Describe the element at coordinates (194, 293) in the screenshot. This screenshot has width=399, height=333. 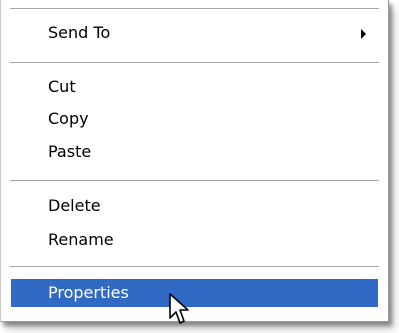
I see `menu-item-properties: Properties` at that location.